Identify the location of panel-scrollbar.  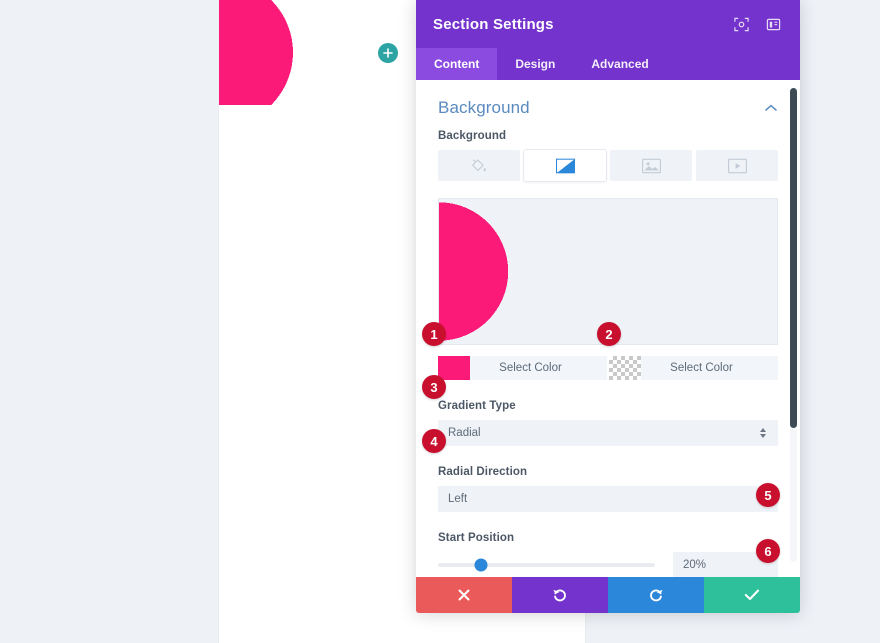
(793, 325).